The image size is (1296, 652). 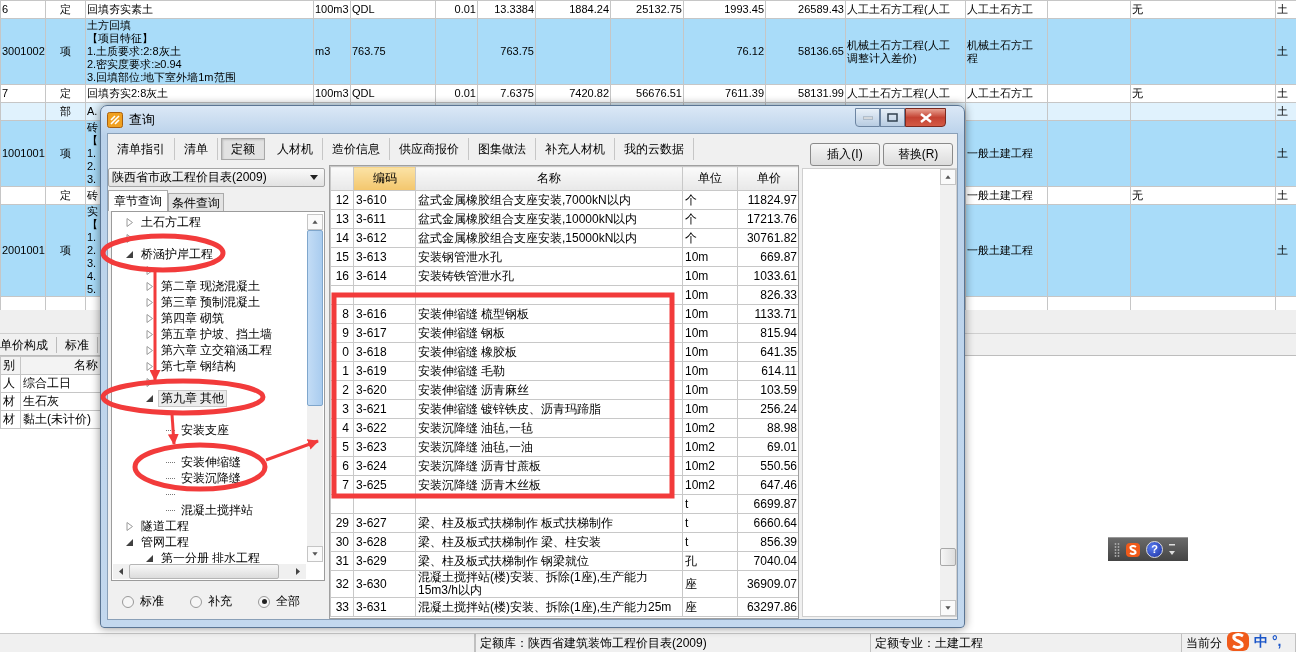 What do you see at coordinates (549, 352) in the screenshot?
I see `table-cell: 安装伸缩缝 橡胶板` at bounding box center [549, 352].